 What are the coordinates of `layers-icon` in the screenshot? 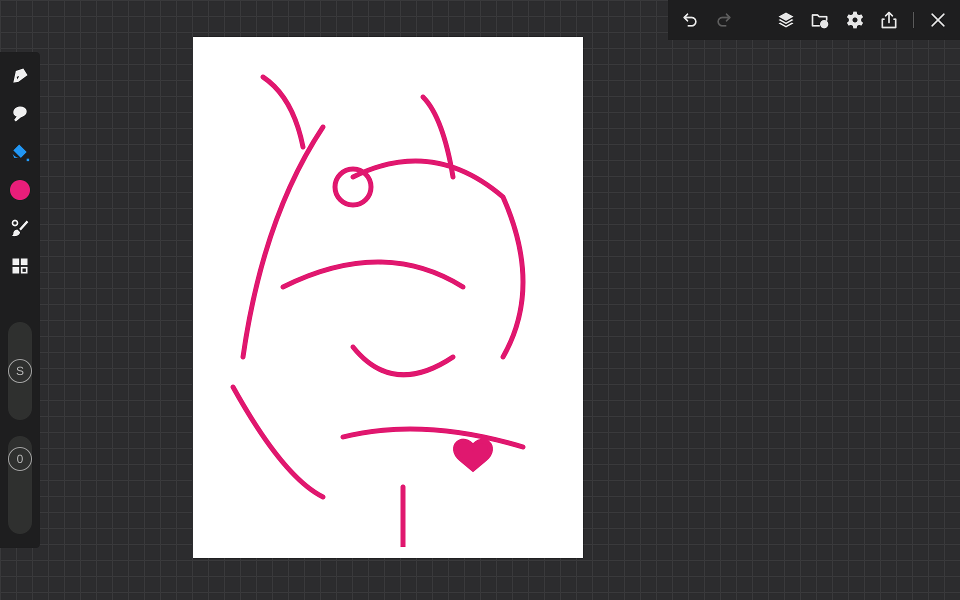 It's located at (786, 20).